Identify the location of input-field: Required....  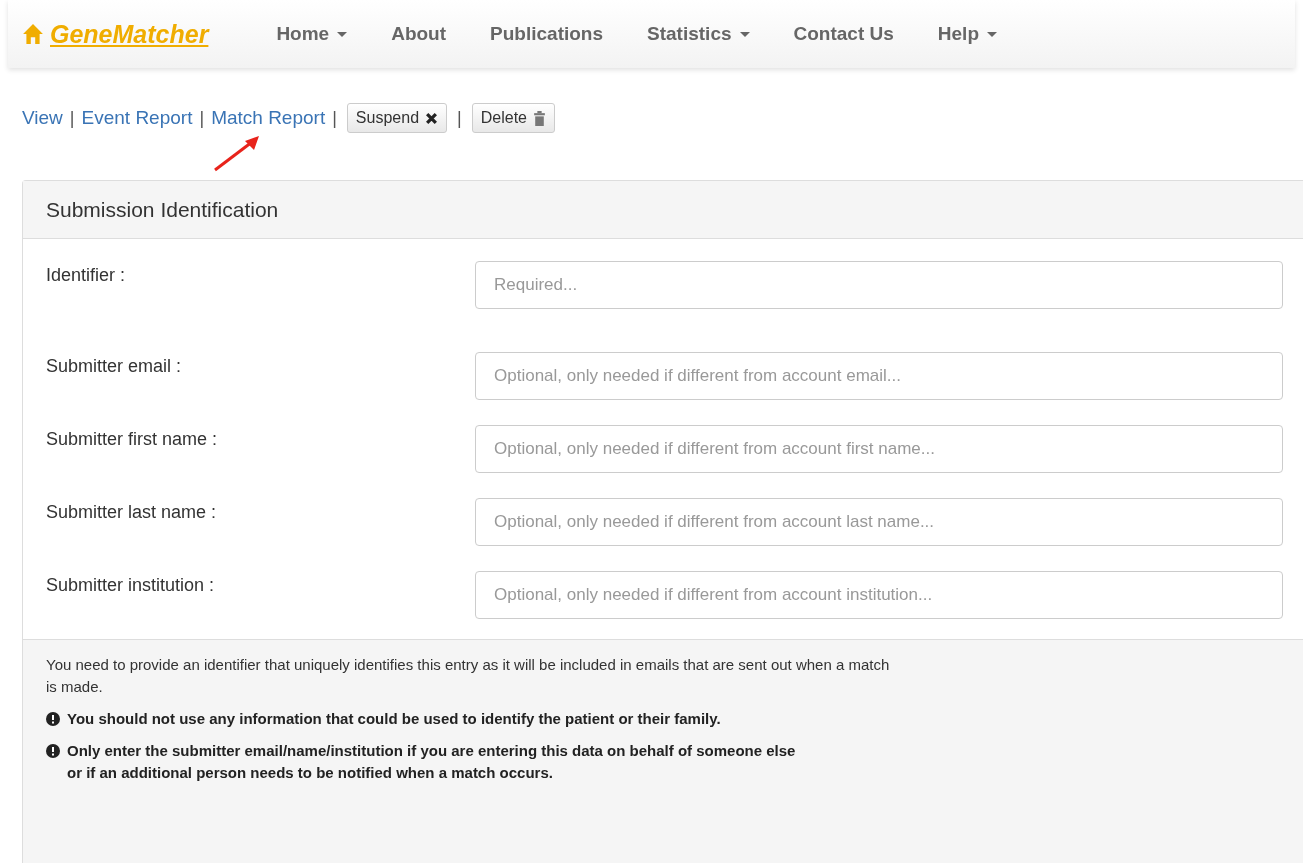
(879, 285).